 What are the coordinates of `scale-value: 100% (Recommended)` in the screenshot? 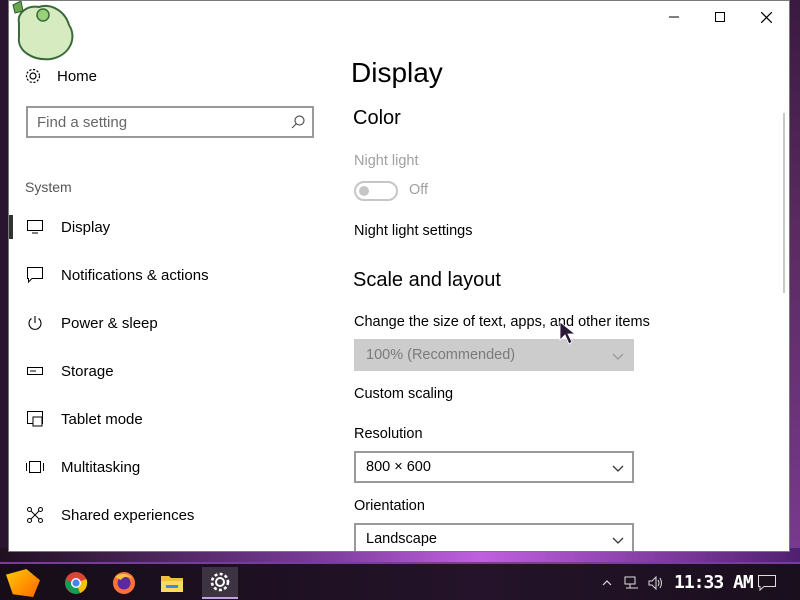 It's located at (441, 355).